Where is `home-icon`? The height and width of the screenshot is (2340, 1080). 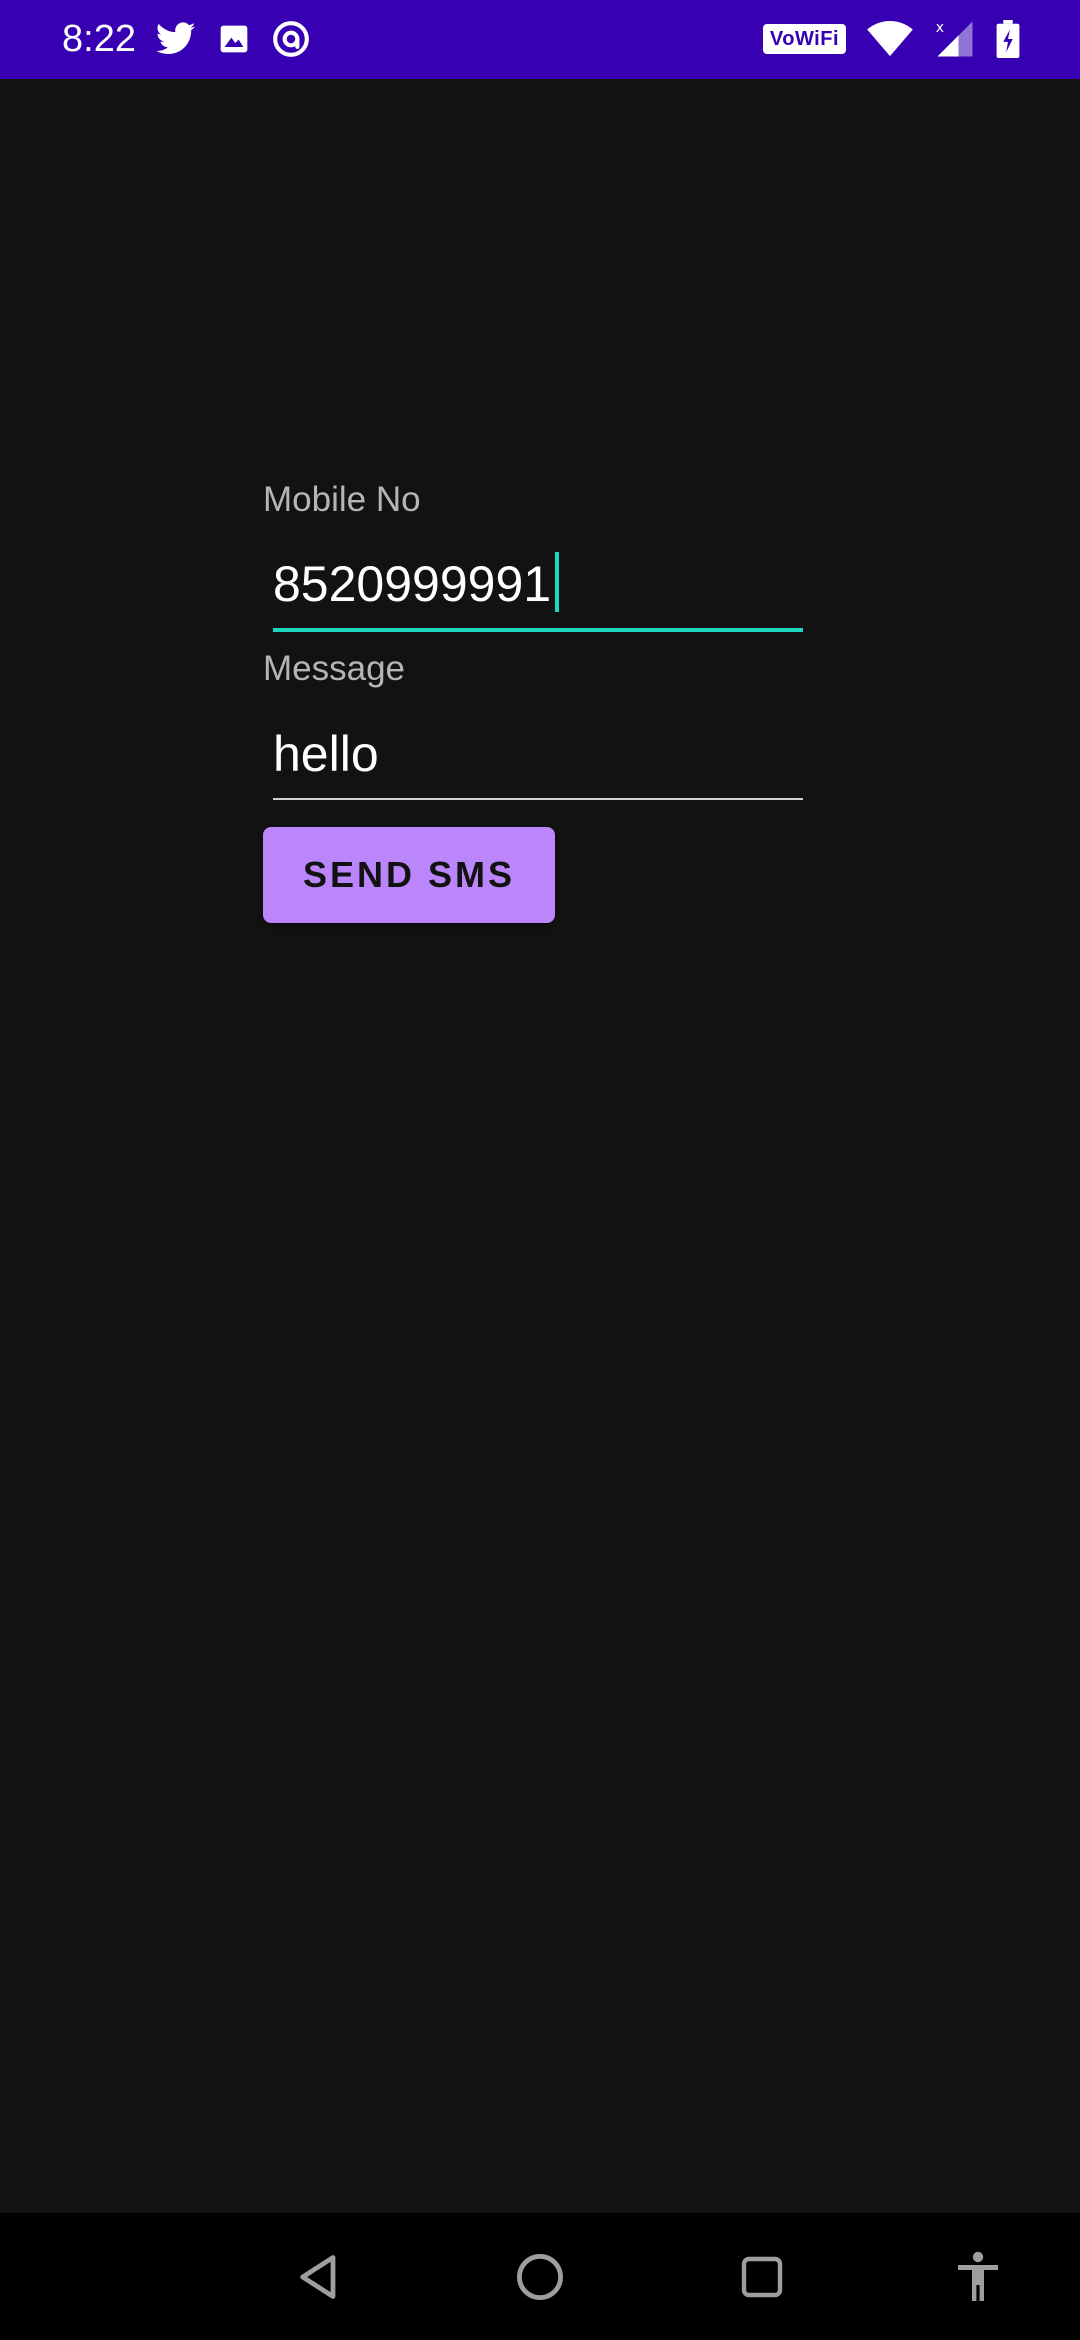 home-icon is located at coordinates (540, 2276).